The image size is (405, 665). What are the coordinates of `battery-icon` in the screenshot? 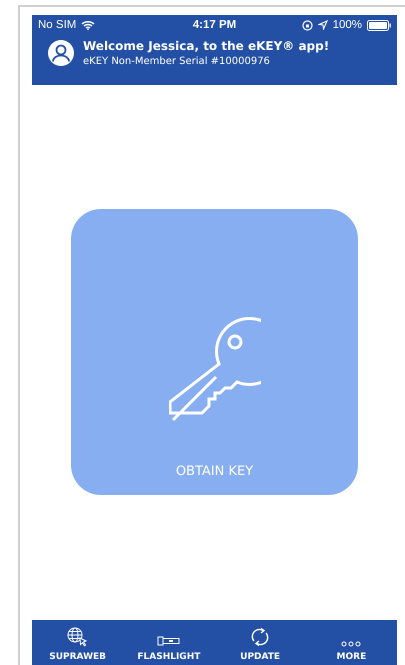 It's located at (379, 25).